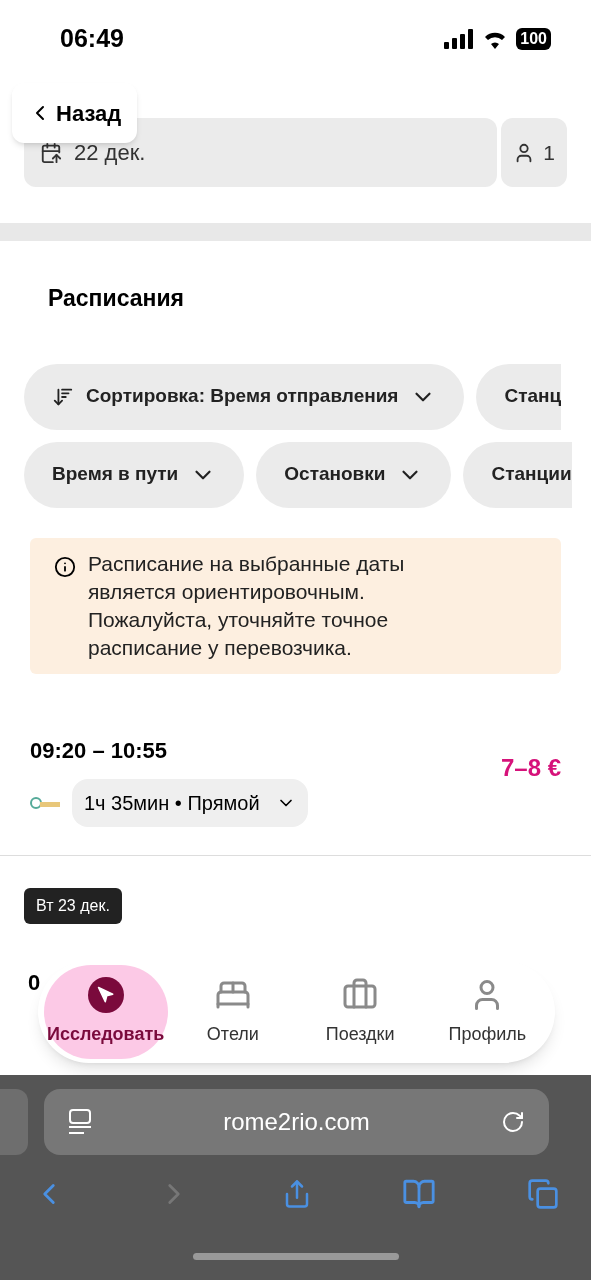 The width and height of the screenshot is (591, 1280). Describe the element at coordinates (419, 1194) in the screenshot. I see `bookmarks-icon` at that location.